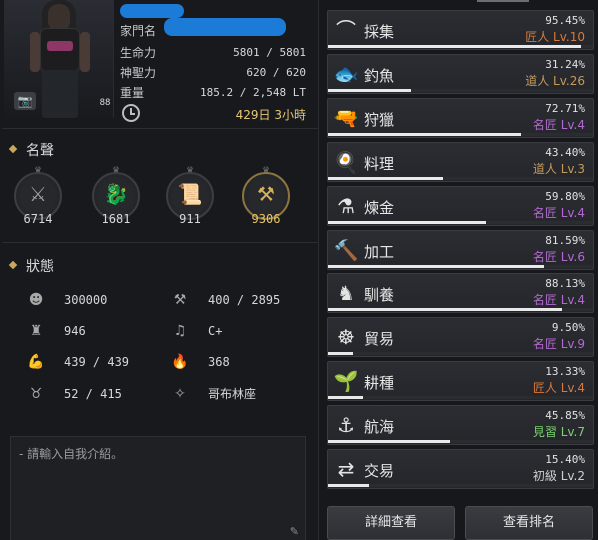  What do you see at coordinates (138, 53) in the screenshot?
I see `hp-label: 生命力` at bounding box center [138, 53].